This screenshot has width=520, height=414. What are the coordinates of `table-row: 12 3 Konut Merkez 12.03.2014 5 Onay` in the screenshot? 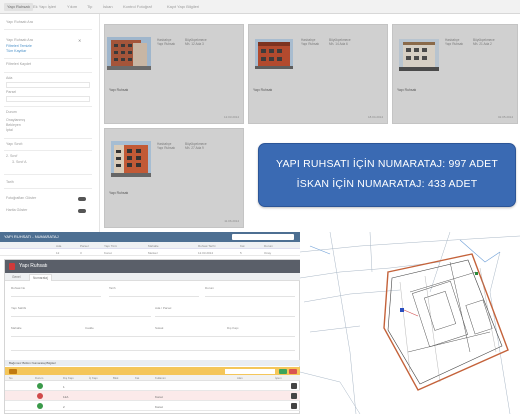 It's located at (150, 252).